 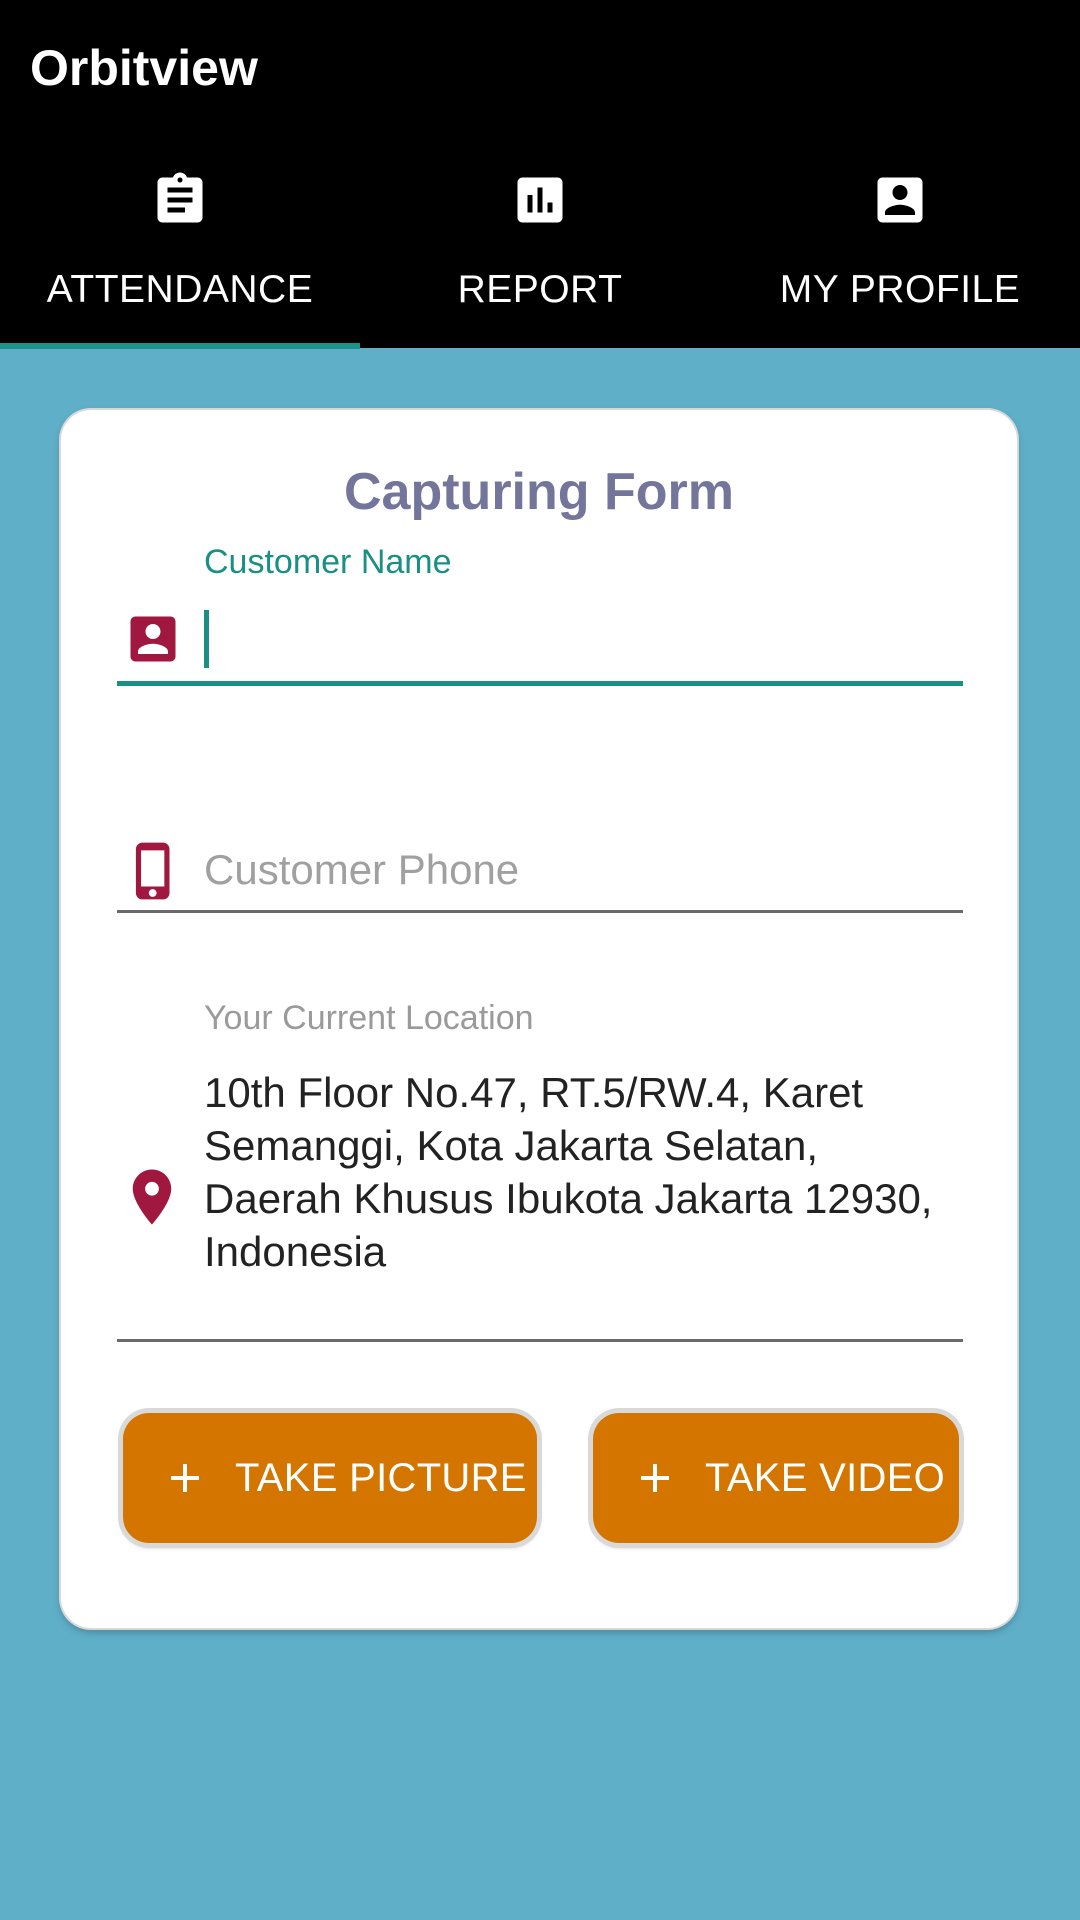 I want to click on take-picture-button: TAKE PICTURE, so click(x=330, y=1478).